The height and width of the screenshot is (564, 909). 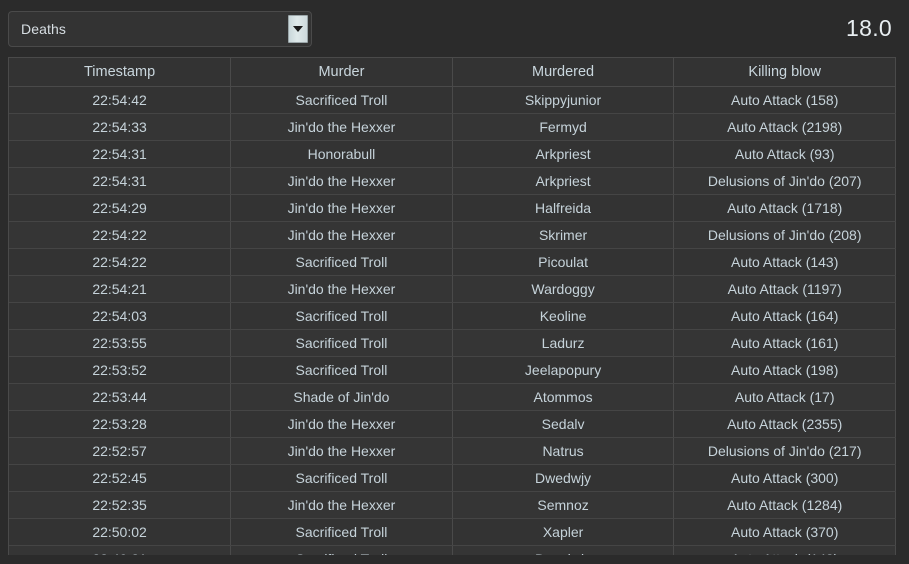 I want to click on cell-murder: Honorabull, so click(x=341, y=154).